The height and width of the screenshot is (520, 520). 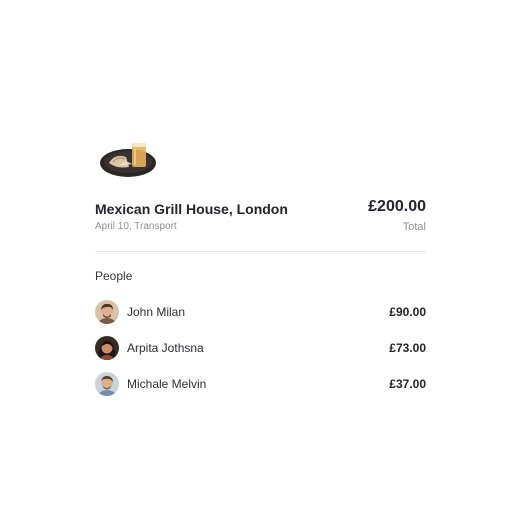 I want to click on person-row: Michale Melvin £37.00, so click(x=260, y=384).